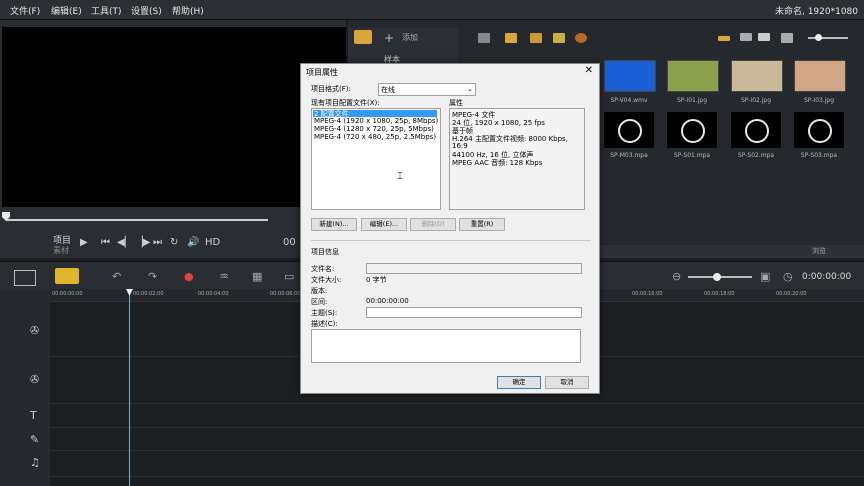  Describe the element at coordinates (756, 100) in the screenshot. I see `thumbnail-label: SP-I02.jpg` at that location.